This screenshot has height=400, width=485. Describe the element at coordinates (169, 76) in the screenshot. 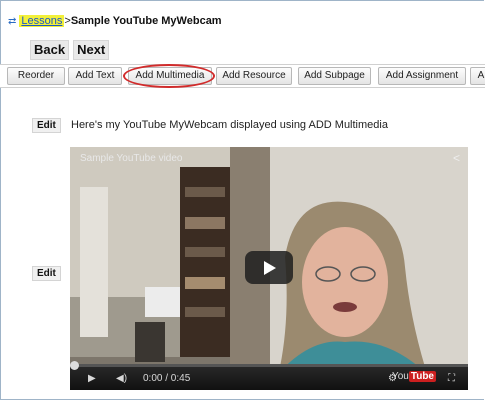

I see `annotation-highlight-ring` at that location.